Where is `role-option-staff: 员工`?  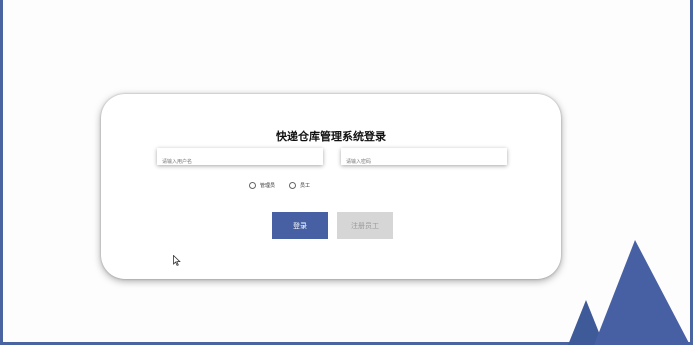 role-option-staff: 员工 is located at coordinates (299, 185).